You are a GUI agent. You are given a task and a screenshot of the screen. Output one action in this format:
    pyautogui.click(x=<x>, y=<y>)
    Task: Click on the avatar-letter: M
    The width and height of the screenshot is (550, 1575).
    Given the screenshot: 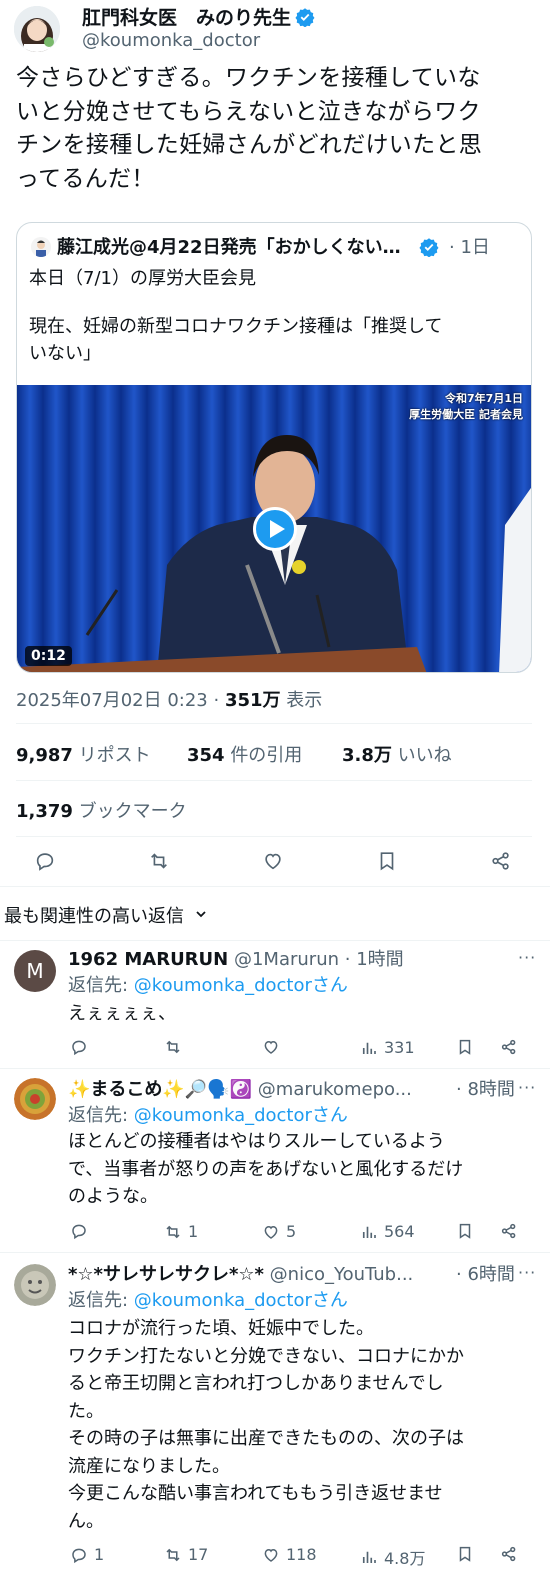 What is the action you would take?
    pyautogui.click(x=35, y=971)
    